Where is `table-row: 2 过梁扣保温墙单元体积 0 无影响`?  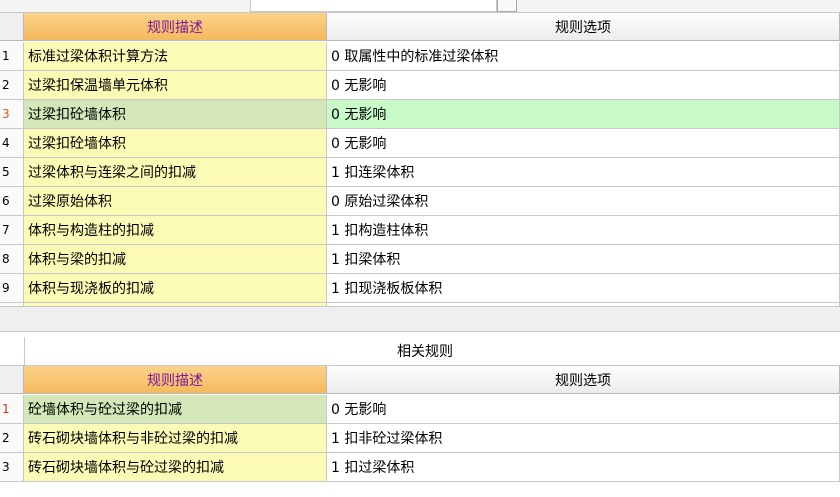
table-row: 2 过梁扣保温墙单元体积 0 无影响 is located at coordinates (420, 85).